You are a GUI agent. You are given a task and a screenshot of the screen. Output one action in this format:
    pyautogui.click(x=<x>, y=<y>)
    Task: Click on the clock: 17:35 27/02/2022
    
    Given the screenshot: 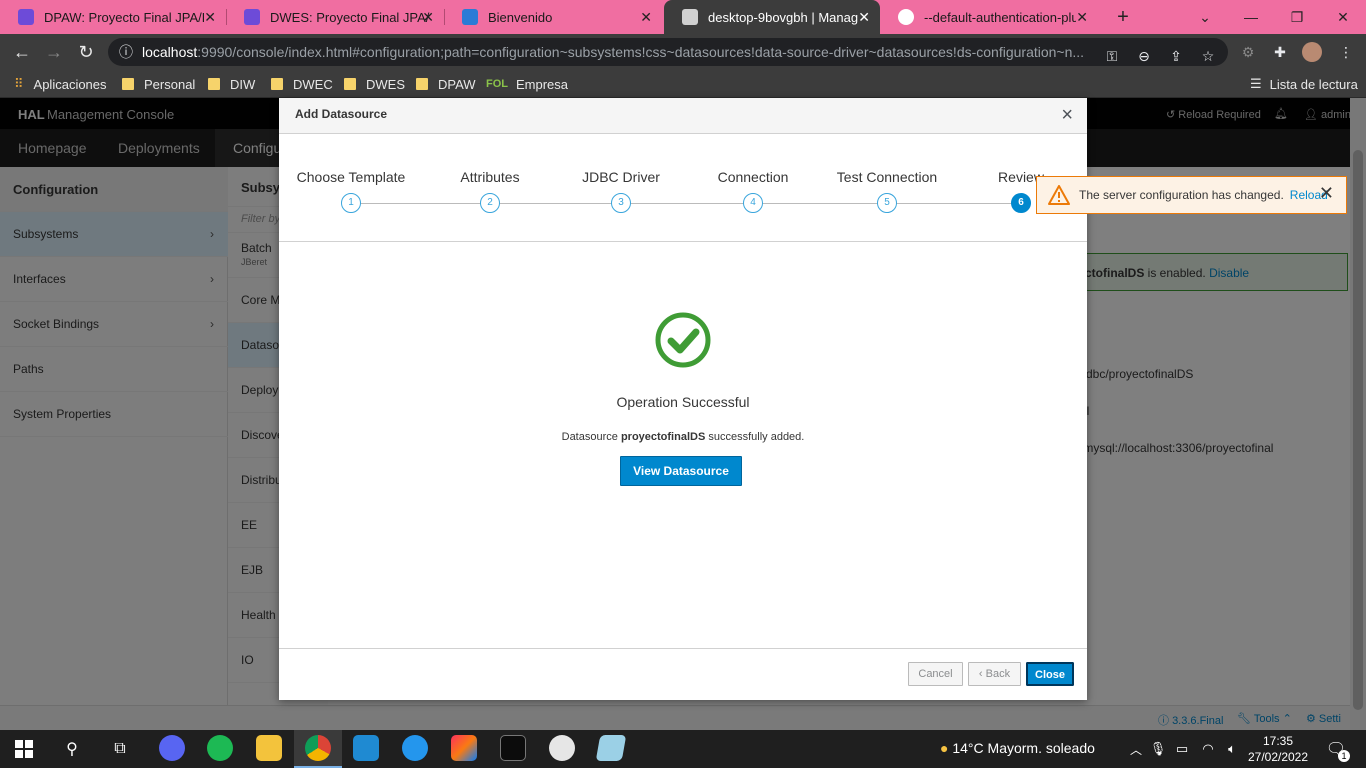 What is the action you would take?
    pyautogui.click(x=1278, y=749)
    